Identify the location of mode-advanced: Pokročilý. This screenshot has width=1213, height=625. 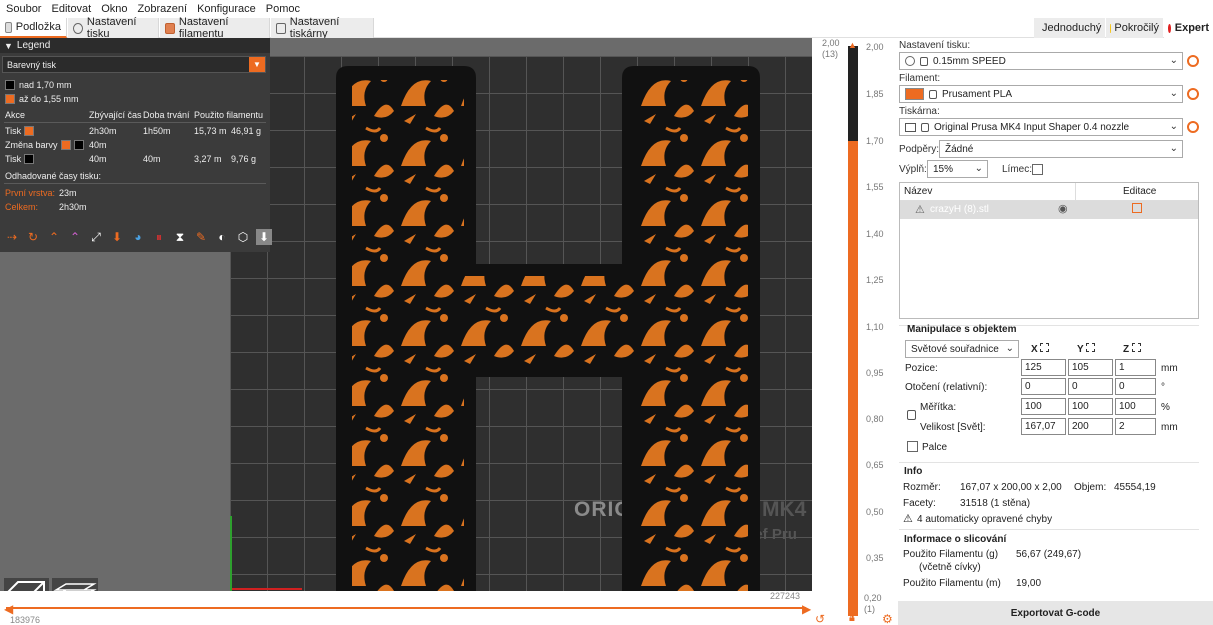
(1134, 28).